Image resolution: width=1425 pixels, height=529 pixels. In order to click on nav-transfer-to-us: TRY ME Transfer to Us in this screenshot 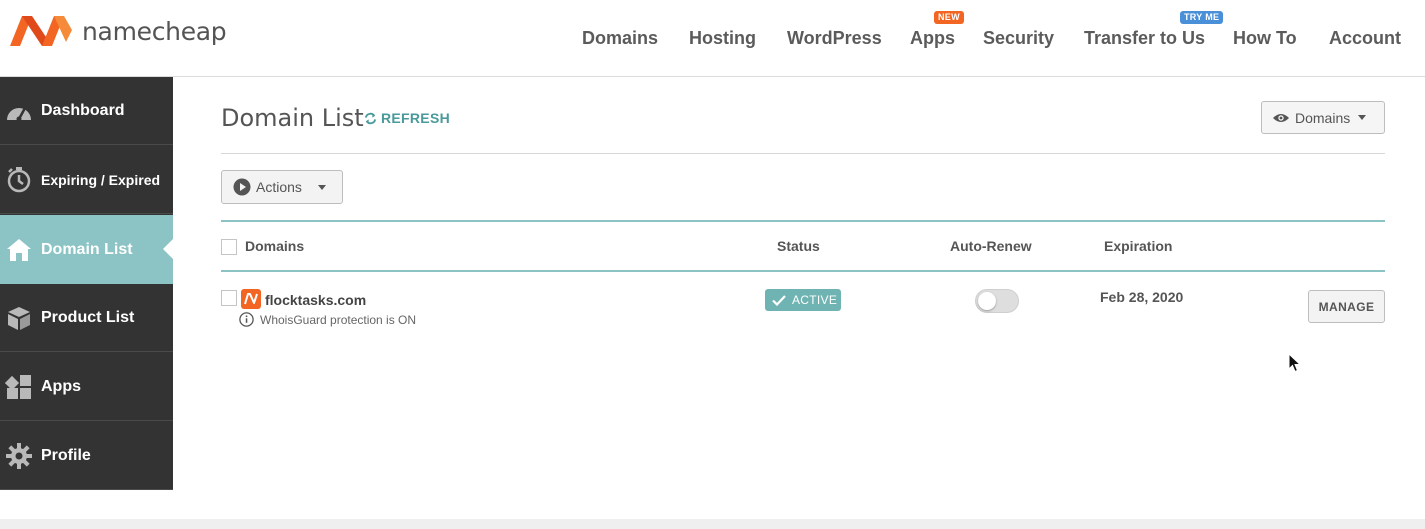, I will do `click(1154, 30)`.